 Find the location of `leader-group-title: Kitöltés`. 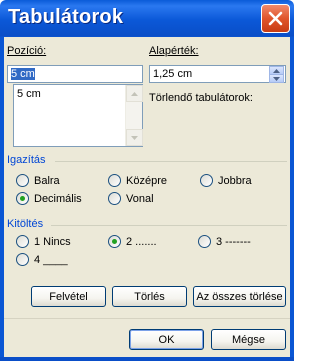

leader-group-title: Kitöltés is located at coordinates (25, 224).